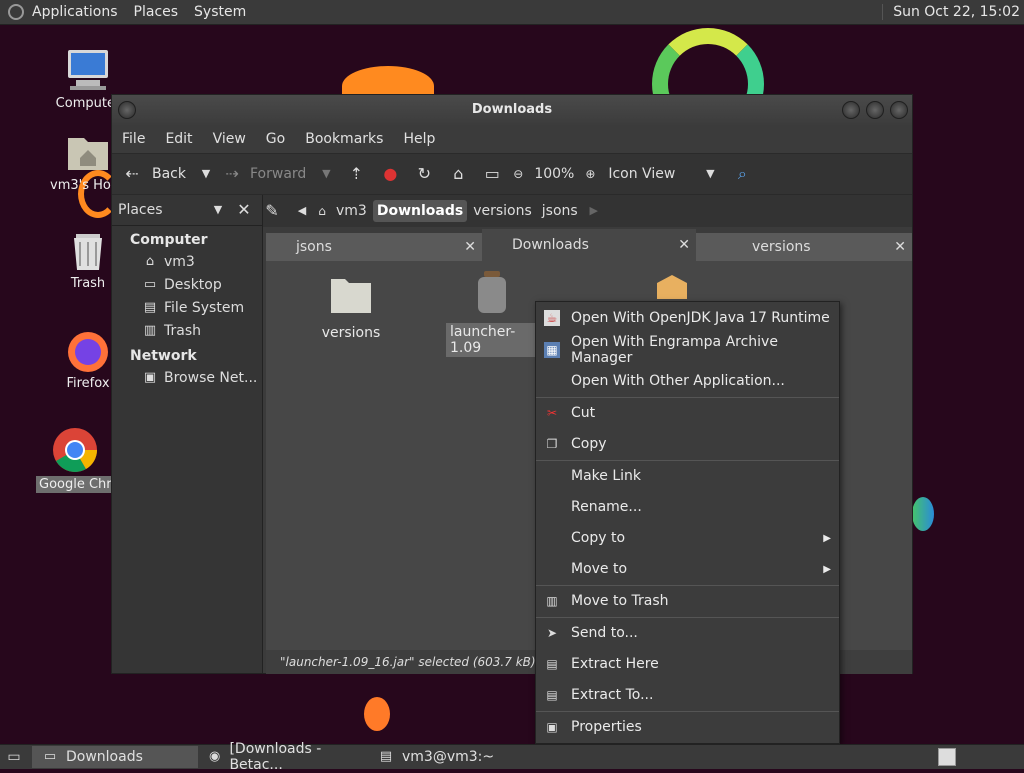 This screenshot has height=773, width=1024. Describe the element at coordinates (687, 538) in the screenshot. I see `menu-copy-to: Copy to ▶` at that location.